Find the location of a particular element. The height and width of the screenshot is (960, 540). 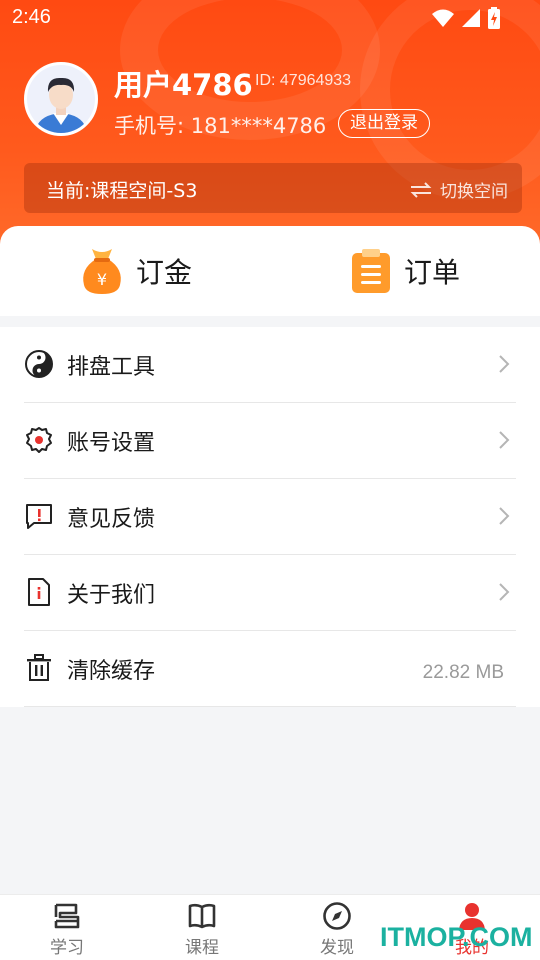

menu-item-about-us: 关于我们 is located at coordinates (270, 593).